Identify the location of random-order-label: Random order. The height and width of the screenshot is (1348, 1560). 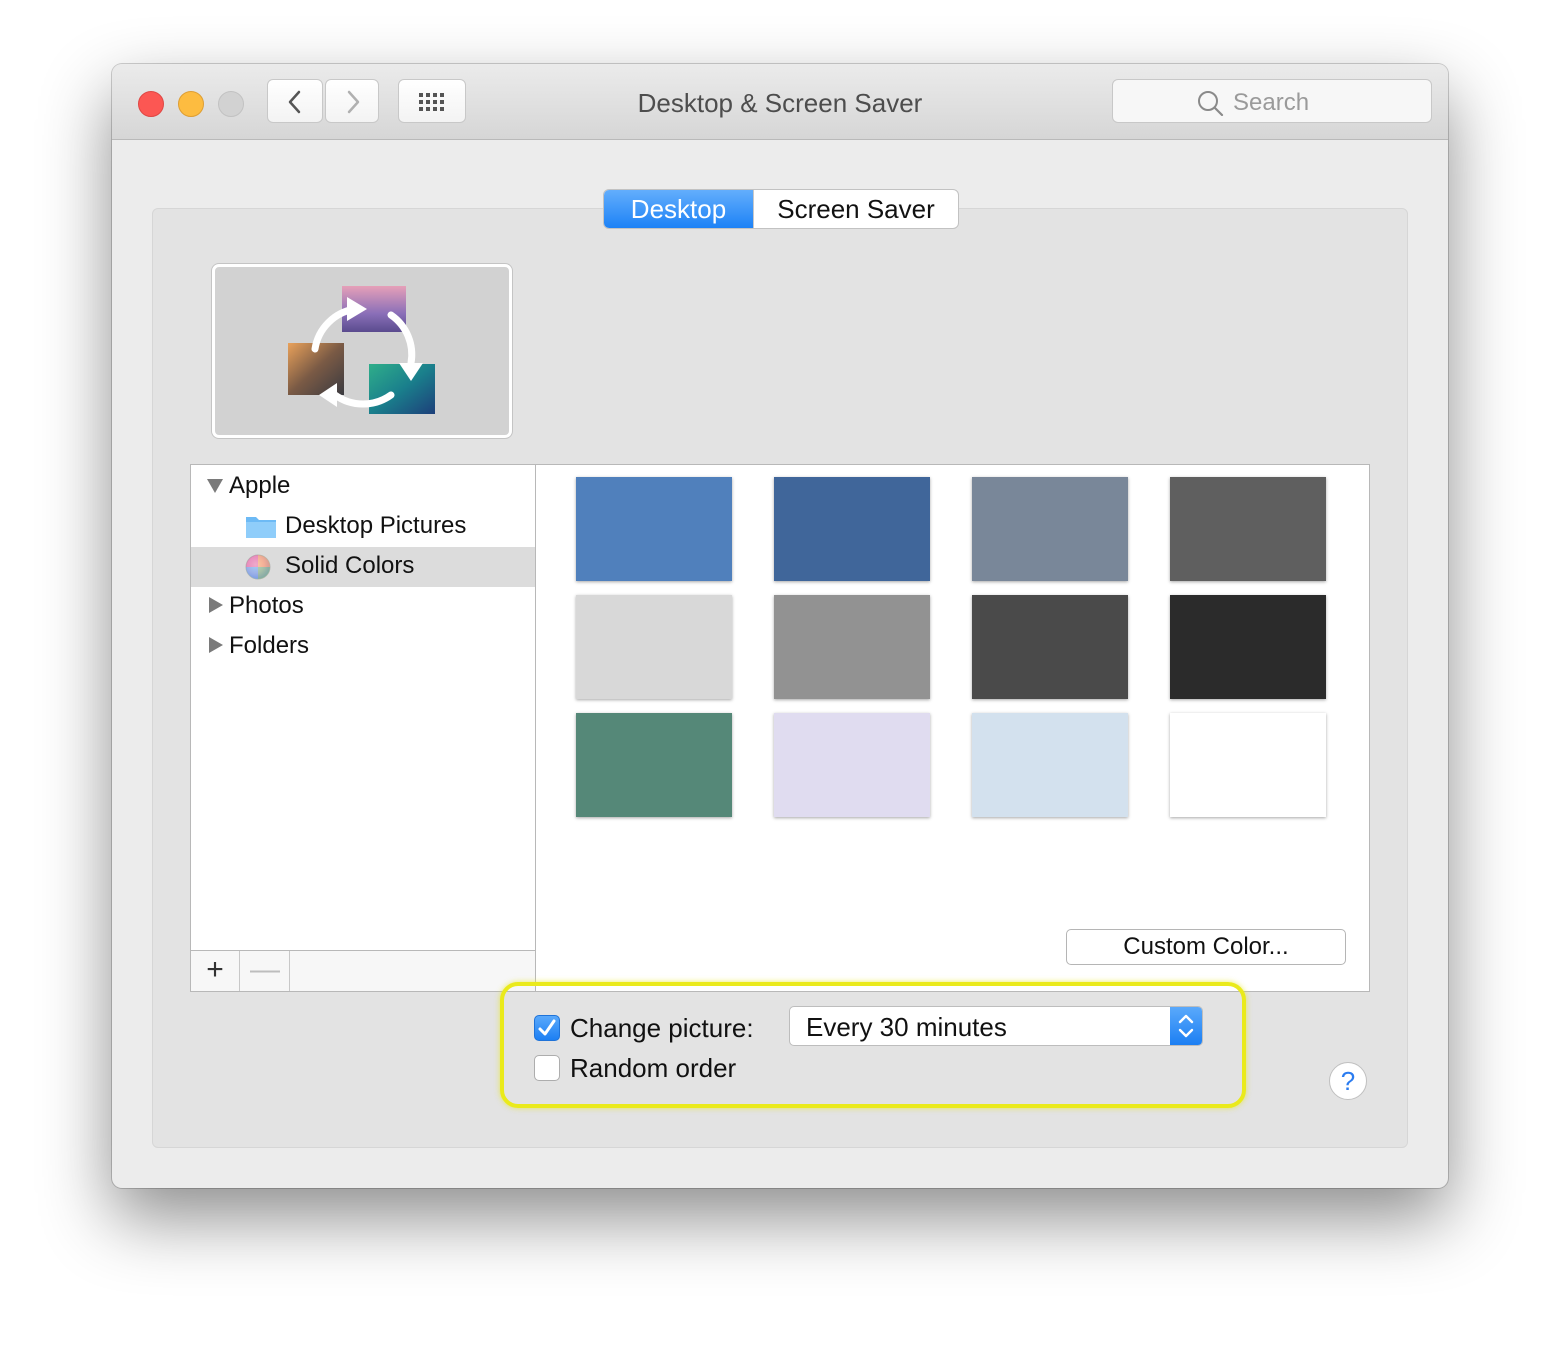
(653, 1068).